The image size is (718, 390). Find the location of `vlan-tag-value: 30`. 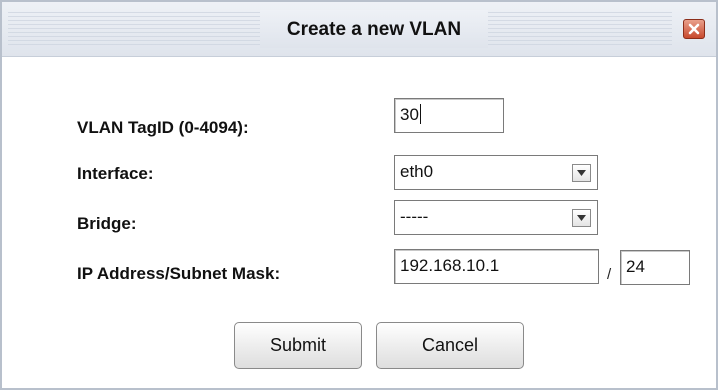

vlan-tag-value: 30 is located at coordinates (409, 114).